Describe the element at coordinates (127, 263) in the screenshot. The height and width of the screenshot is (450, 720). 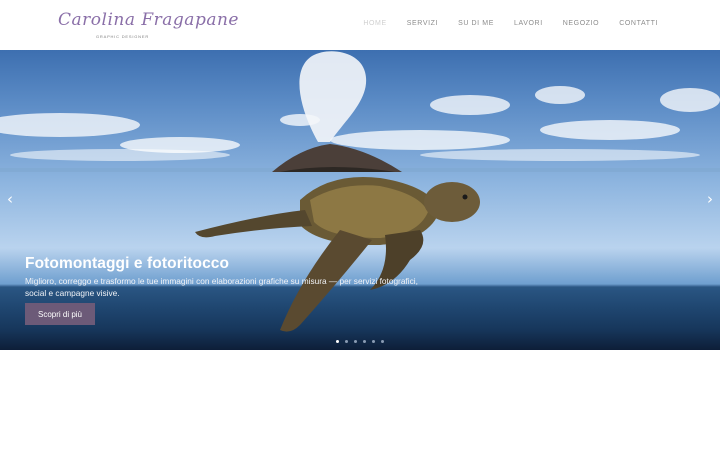
I see `slide-title: Fotomontaggi e fotoritocco` at that location.